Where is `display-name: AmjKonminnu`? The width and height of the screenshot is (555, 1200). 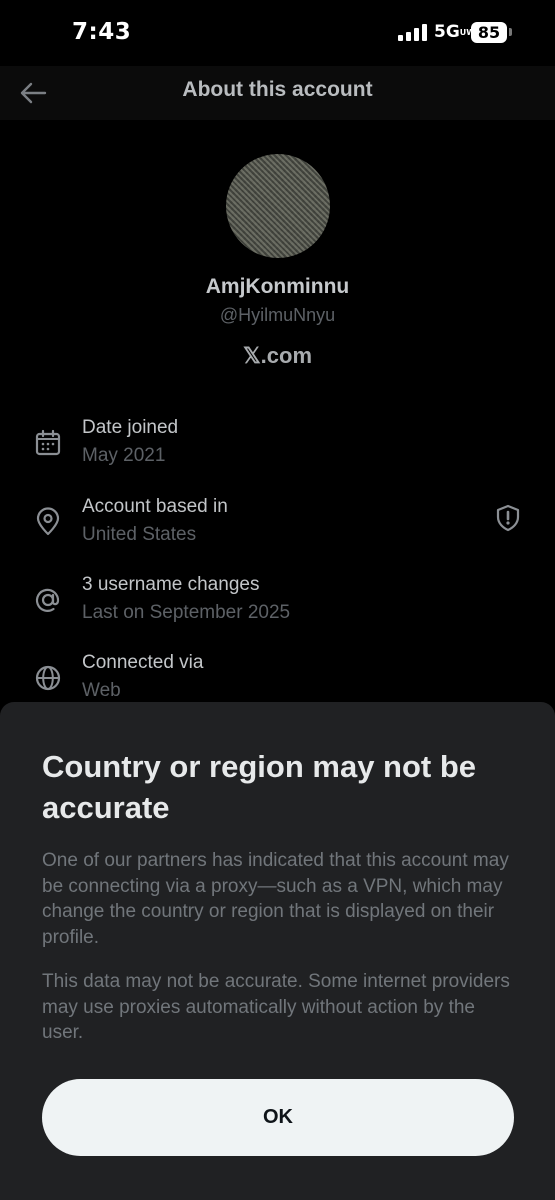 display-name: AmjKonminnu is located at coordinates (277, 286).